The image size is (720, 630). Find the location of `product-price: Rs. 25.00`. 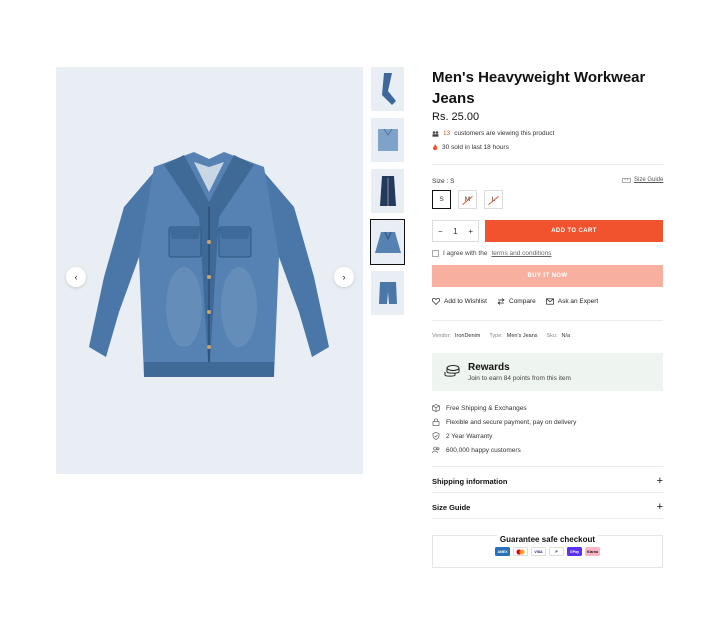

product-price: Rs. 25.00 is located at coordinates (456, 117).